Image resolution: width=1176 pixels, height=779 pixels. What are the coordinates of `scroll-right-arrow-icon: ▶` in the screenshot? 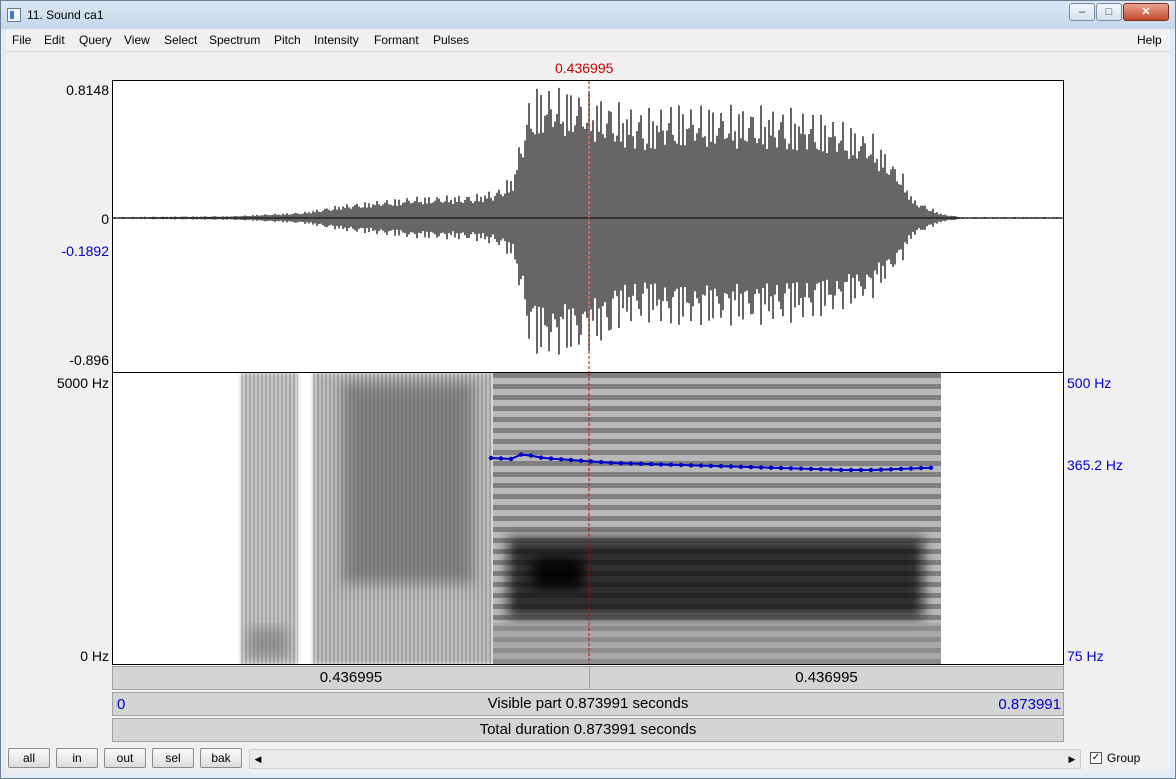 It's located at (1072, 759).